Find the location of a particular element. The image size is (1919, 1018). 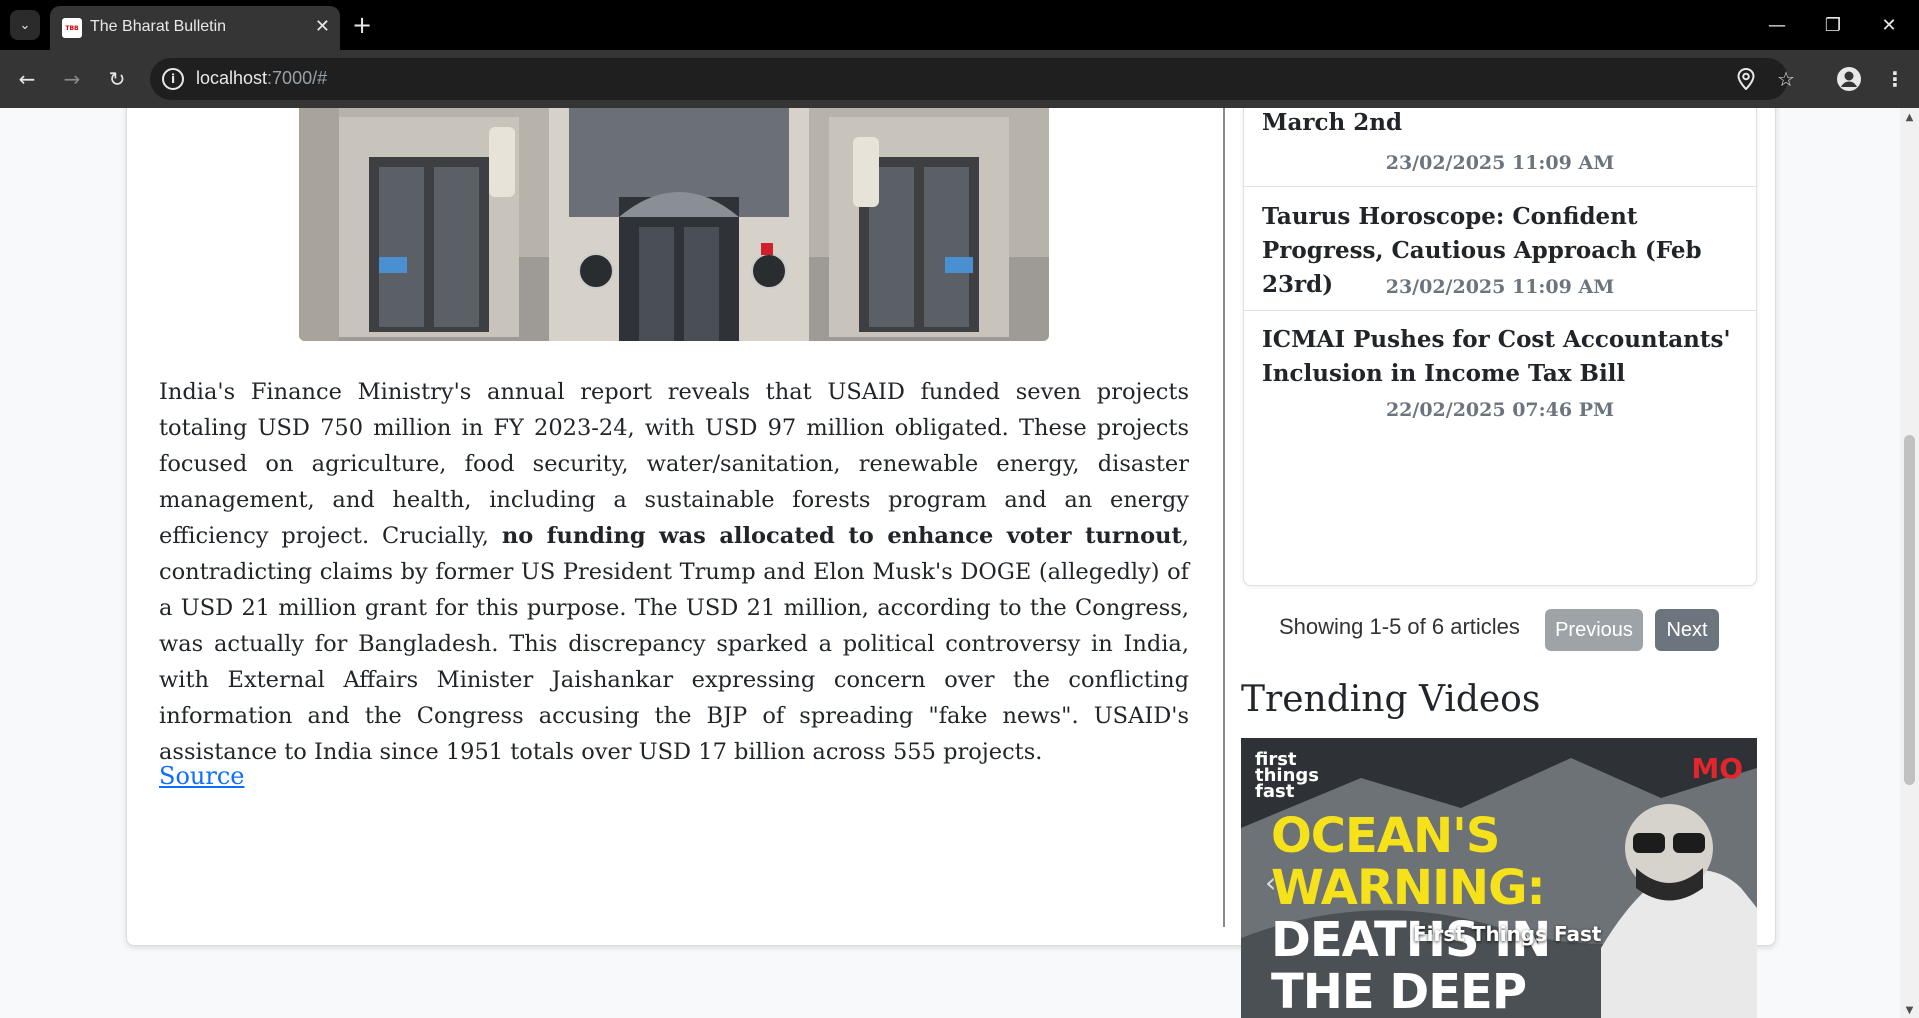

video-headline-line: THE DEEP is located at coordinates (1399, 991).